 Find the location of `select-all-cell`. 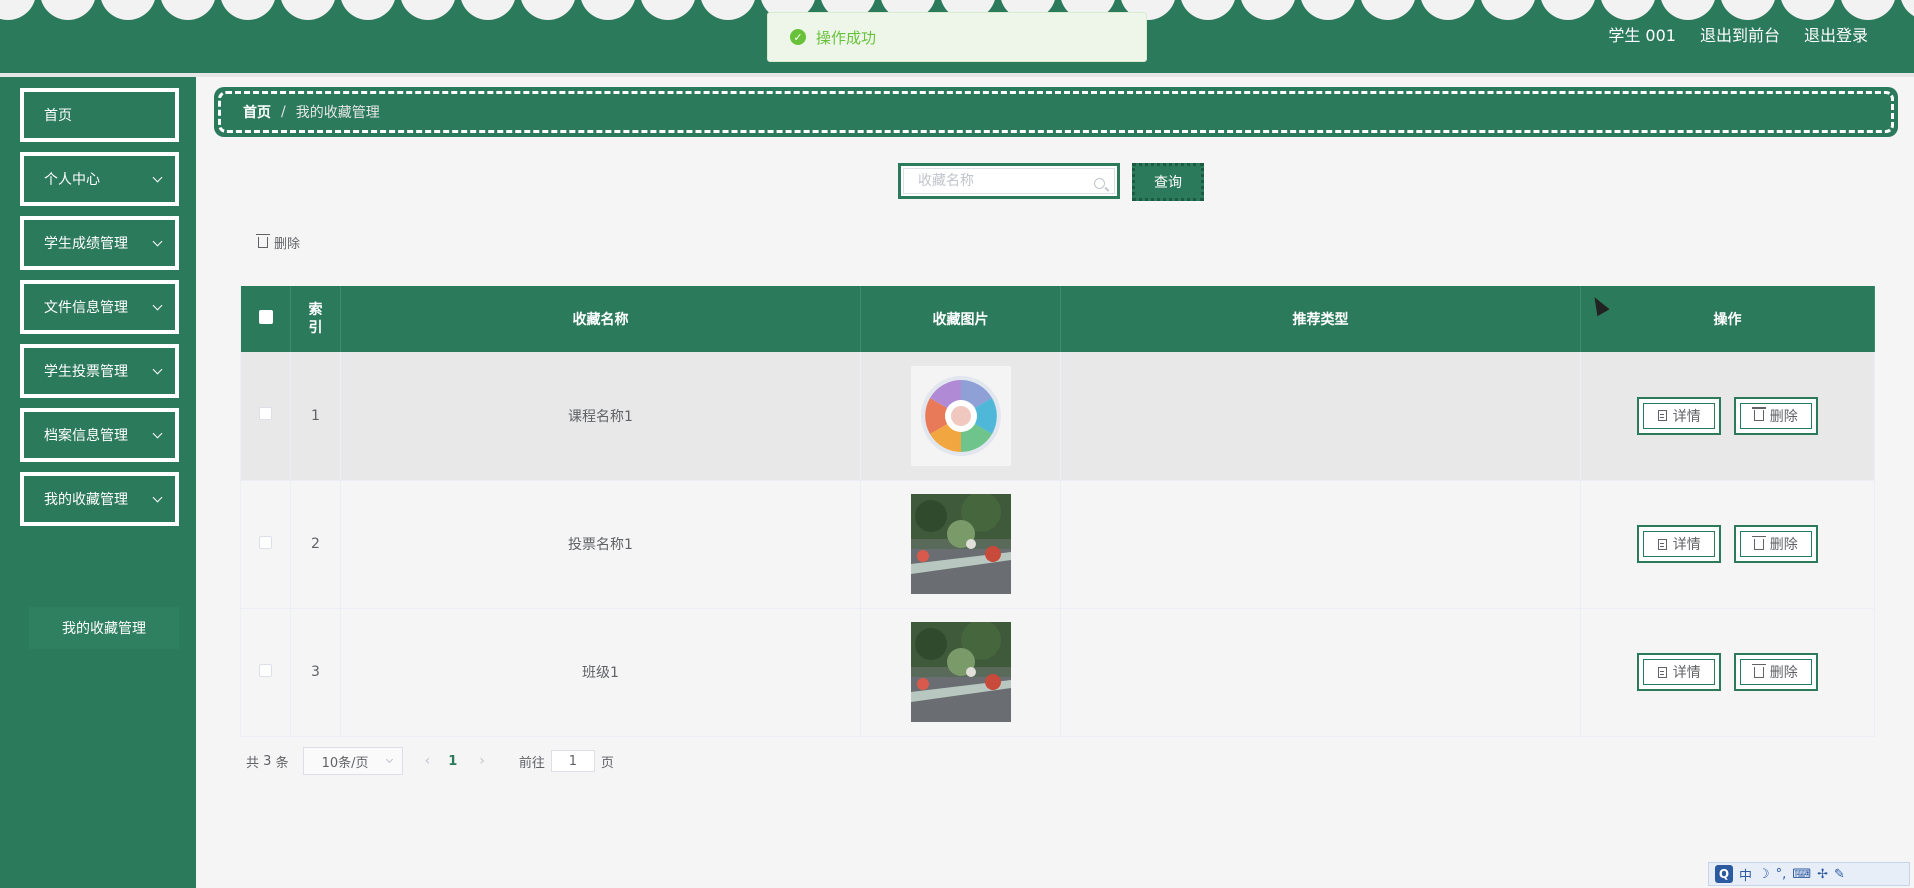

select-all-cell is located at coordinates (265, 319).